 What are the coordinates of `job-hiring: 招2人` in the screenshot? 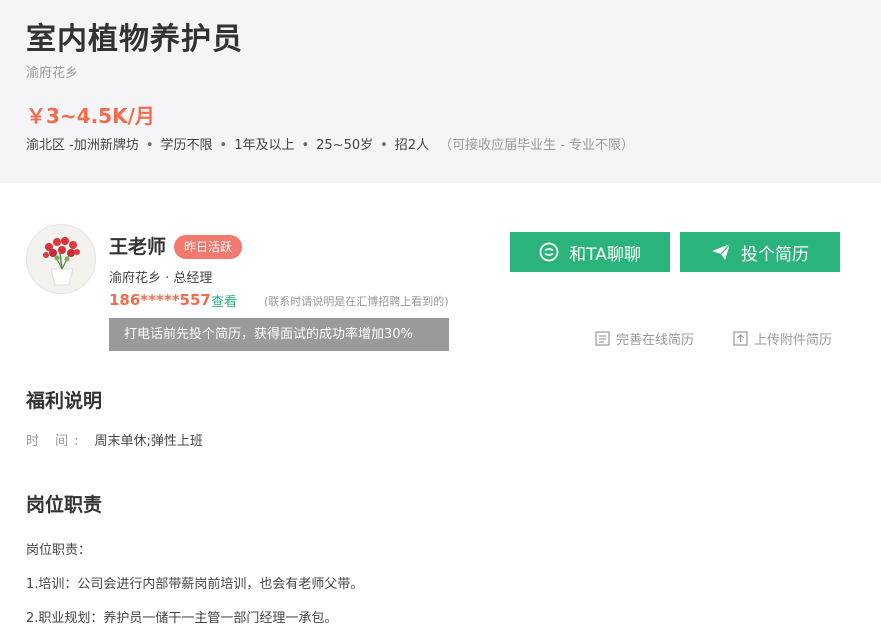 It's located at (412, 145).